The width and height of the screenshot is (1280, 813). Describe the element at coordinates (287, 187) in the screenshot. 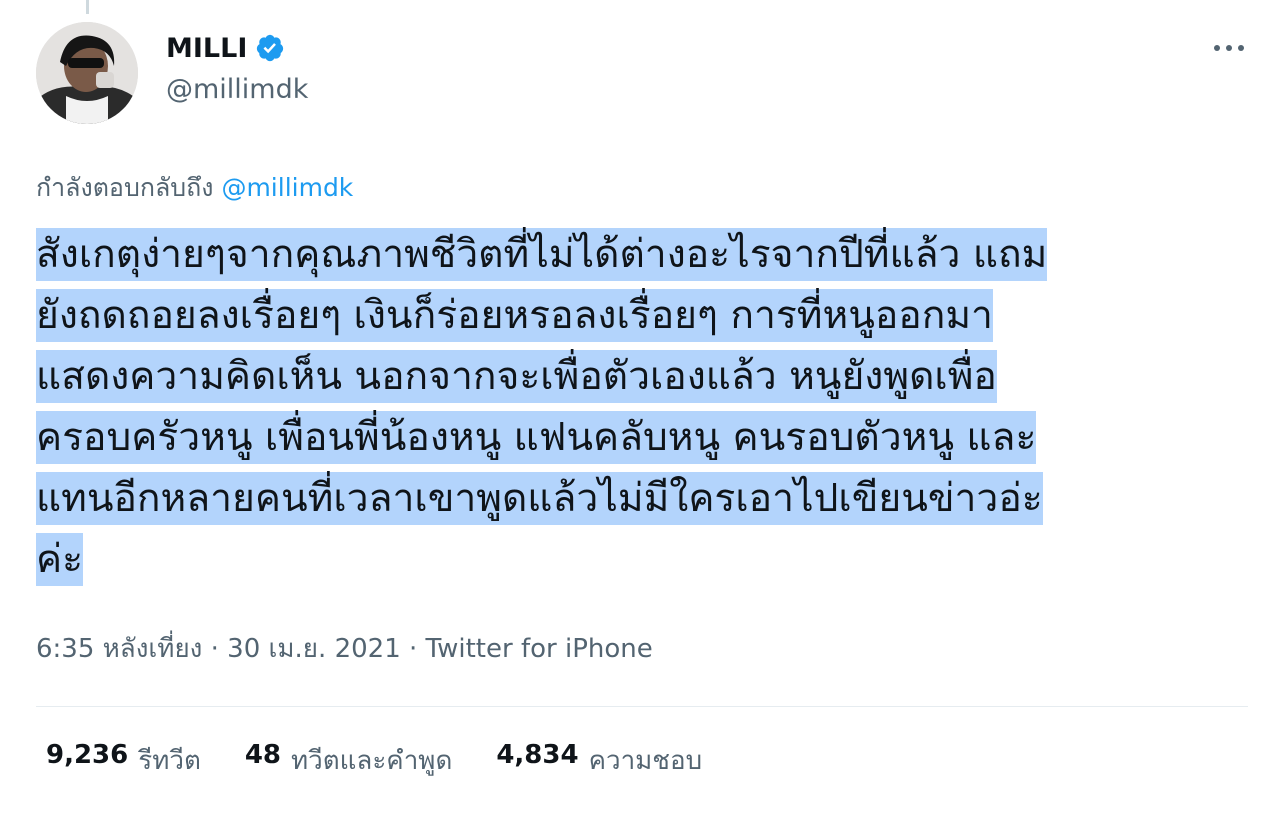

I see `replying-to-mention: @millimdk` at that location.